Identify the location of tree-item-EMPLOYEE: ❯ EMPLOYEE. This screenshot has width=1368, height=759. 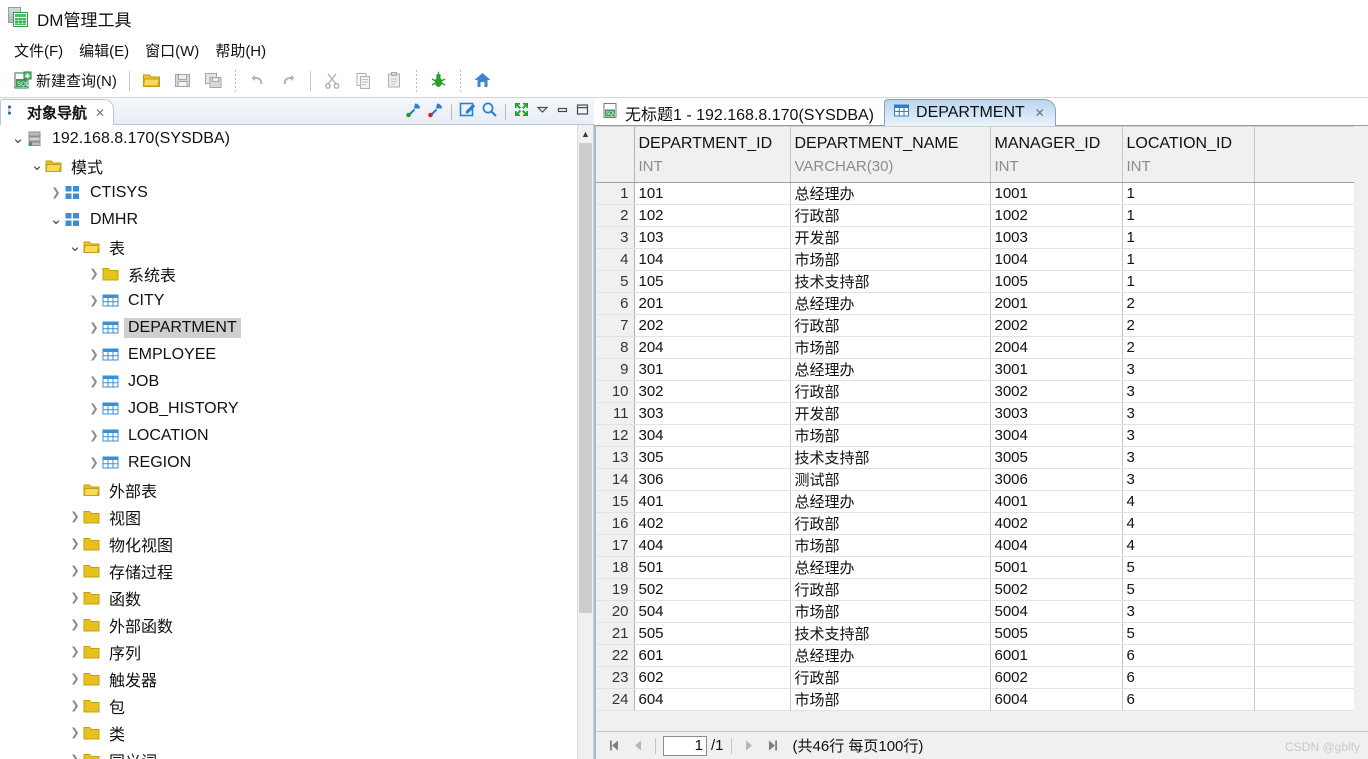
(296, 354).